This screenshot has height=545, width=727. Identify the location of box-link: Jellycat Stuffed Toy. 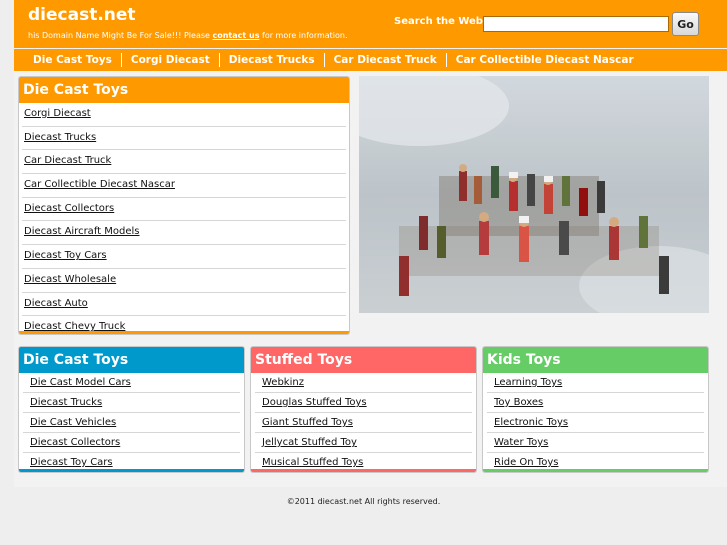
(309, 442).